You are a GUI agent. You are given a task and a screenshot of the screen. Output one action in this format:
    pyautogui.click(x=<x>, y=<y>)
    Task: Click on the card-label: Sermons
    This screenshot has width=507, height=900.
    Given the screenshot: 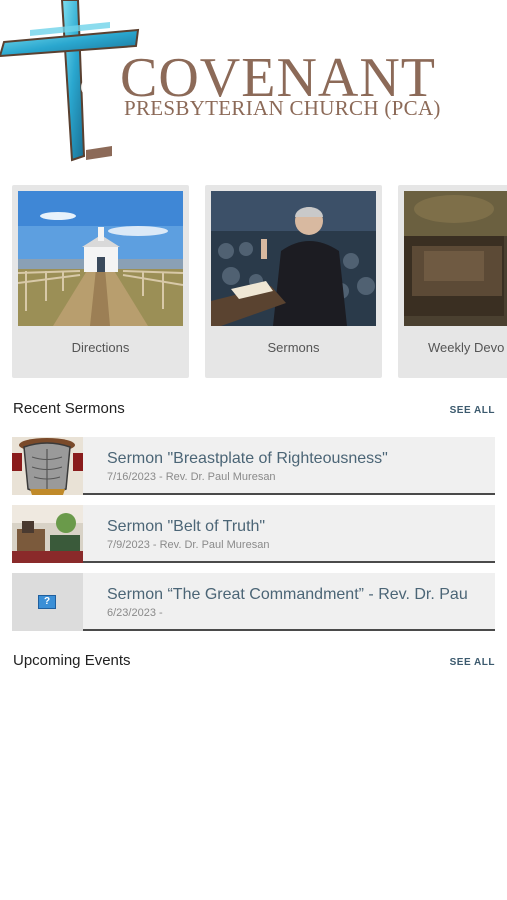 What is the action you would take?
    pyautogui.click(x=293, y=347)
    